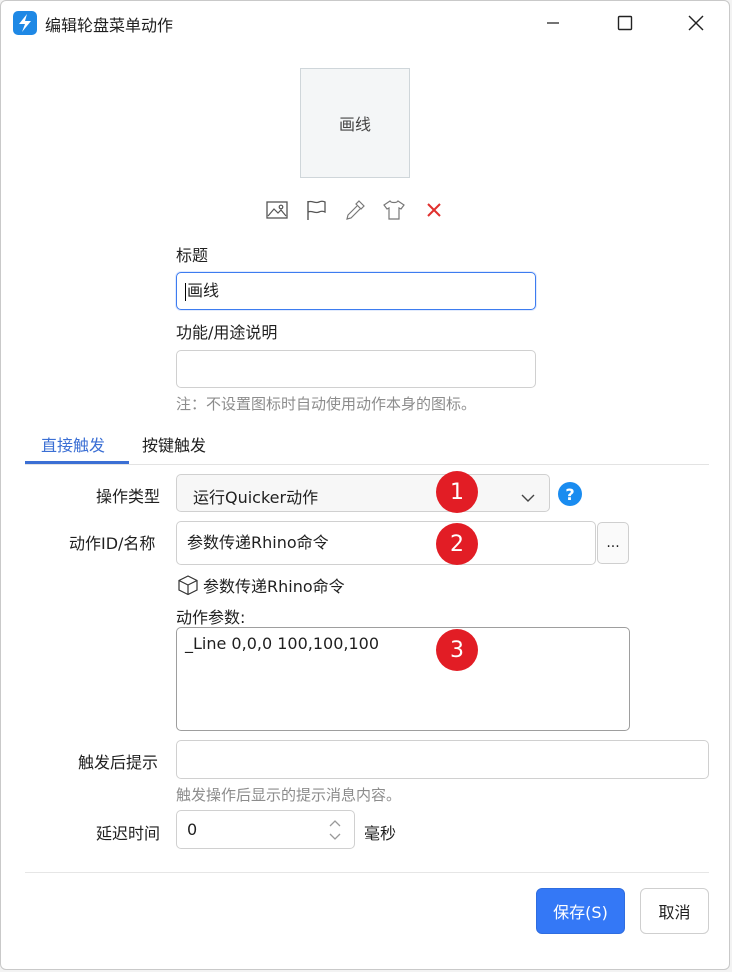  Describe the element at coordinates (457, 492) in the screenshot. I see `annotation-badge-1: 1` at that location.